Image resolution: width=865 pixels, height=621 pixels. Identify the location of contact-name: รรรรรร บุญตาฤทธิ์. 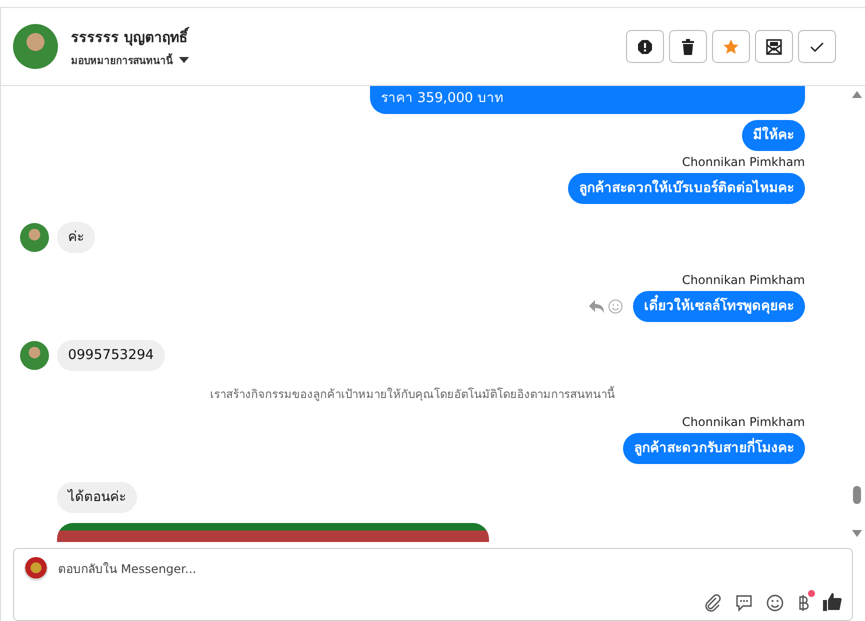
(130, 37).